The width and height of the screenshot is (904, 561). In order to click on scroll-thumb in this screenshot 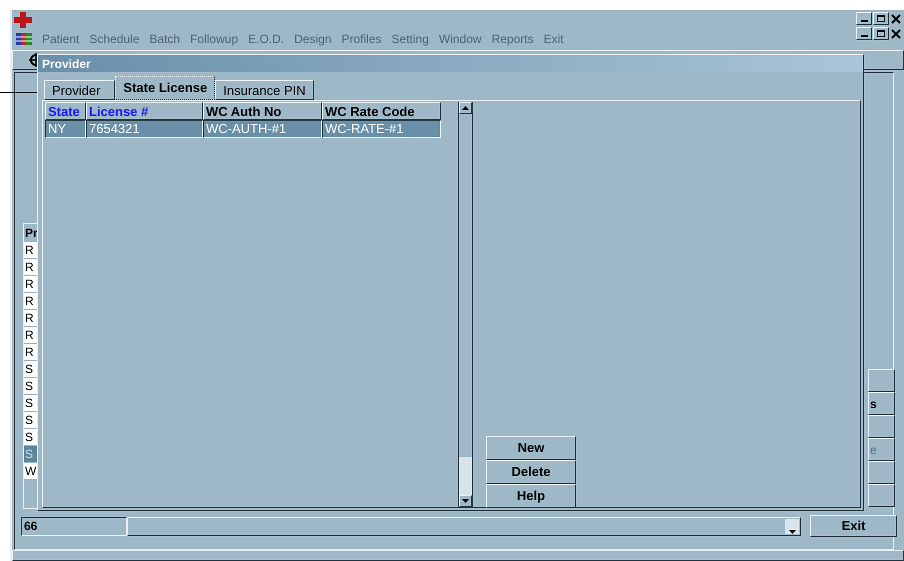, I will do `click(465, 476)`.